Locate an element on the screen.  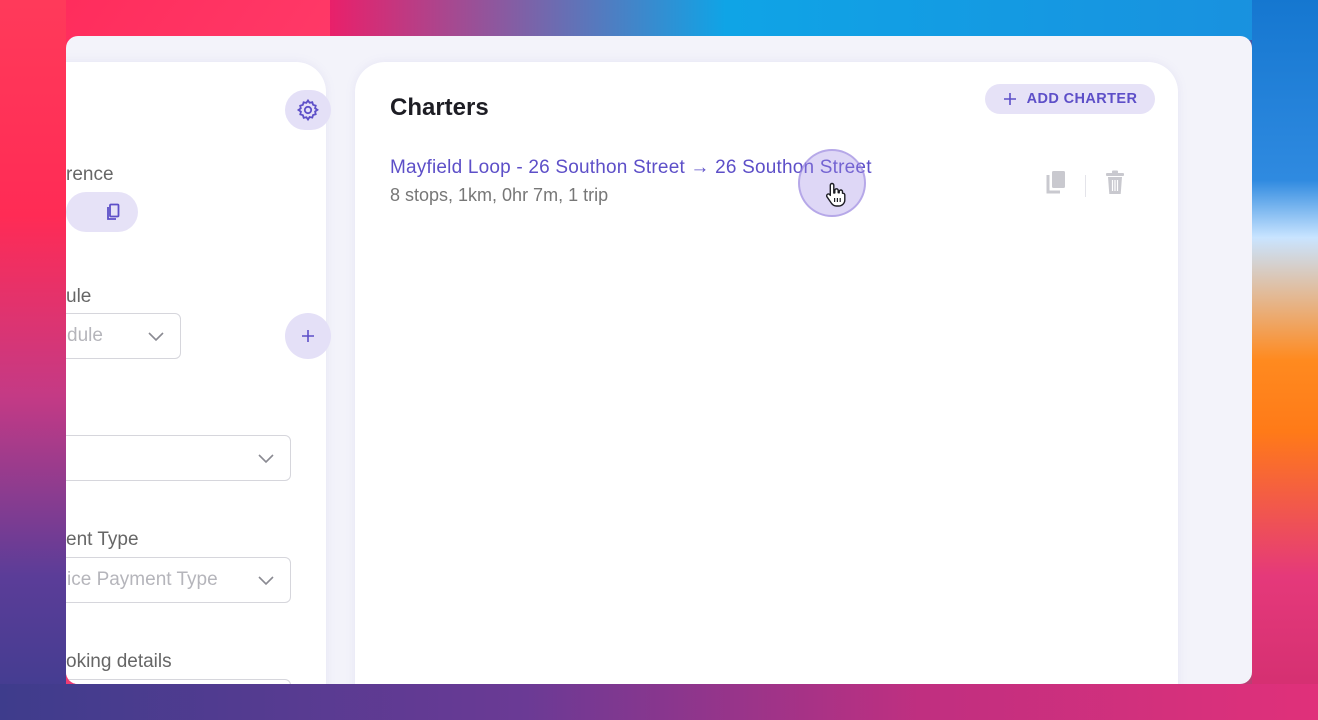
gear-icon is located at coordinates (307, 110).